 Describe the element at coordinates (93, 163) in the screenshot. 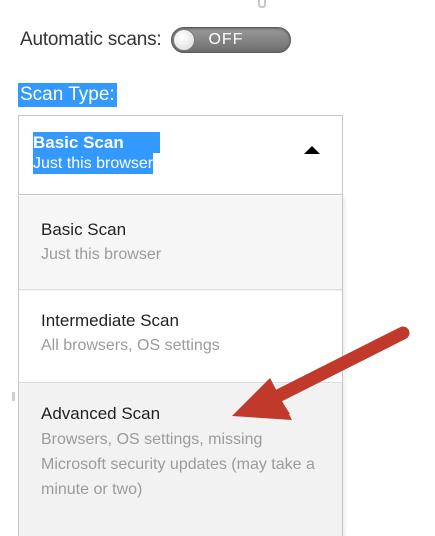

I see `selected-scan-description: Just this browser` at that location.